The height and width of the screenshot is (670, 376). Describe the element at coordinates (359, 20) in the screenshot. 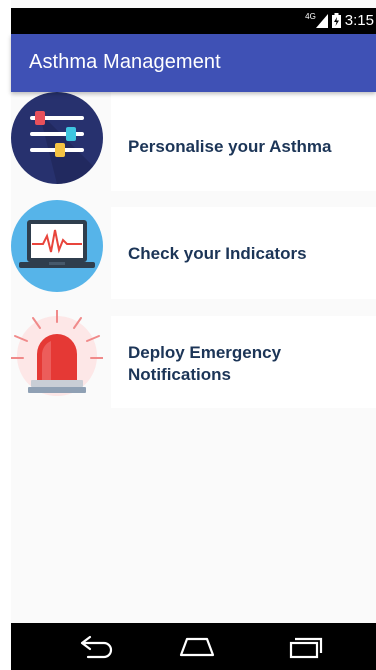

I see `clock: 3:15` at that location.